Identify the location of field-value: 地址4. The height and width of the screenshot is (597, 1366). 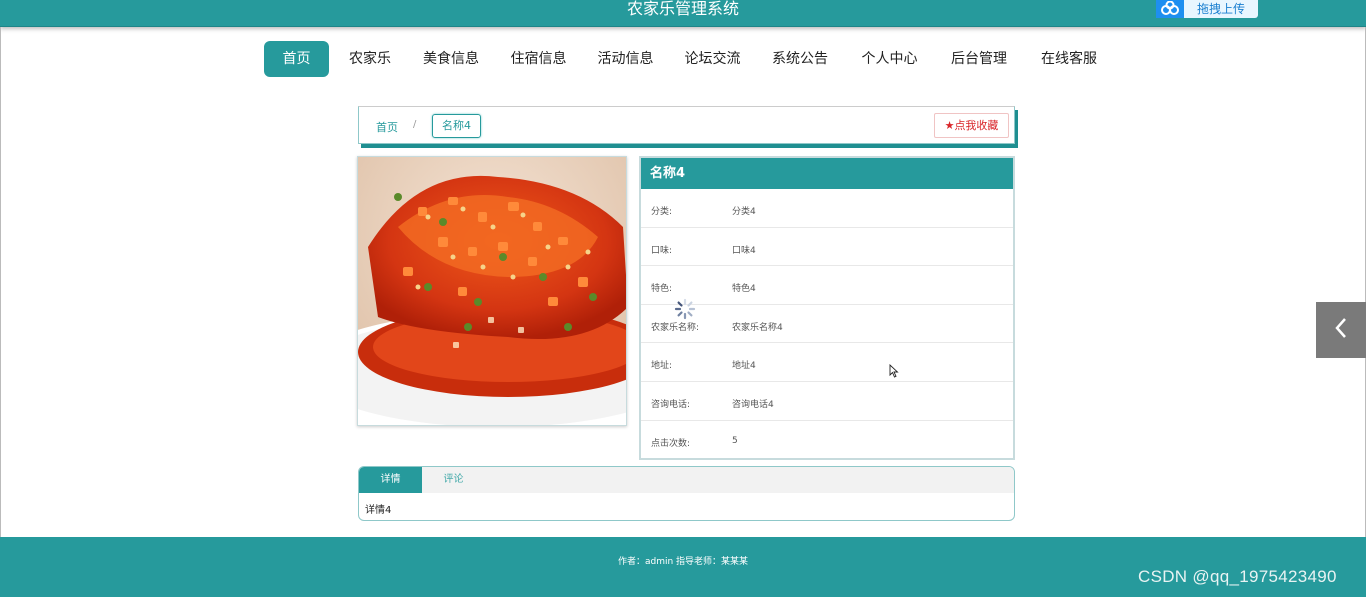
(744, 366).